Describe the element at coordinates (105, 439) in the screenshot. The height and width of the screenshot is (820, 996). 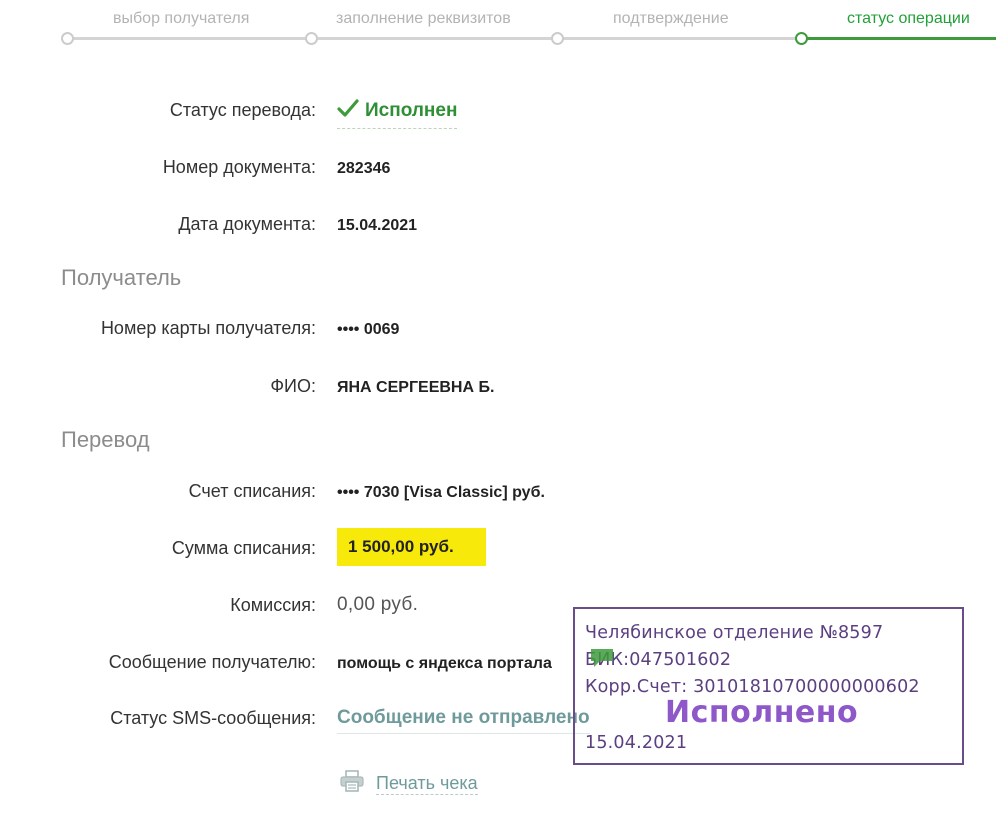
I see `transfer-section-title: Перевод` at that location.